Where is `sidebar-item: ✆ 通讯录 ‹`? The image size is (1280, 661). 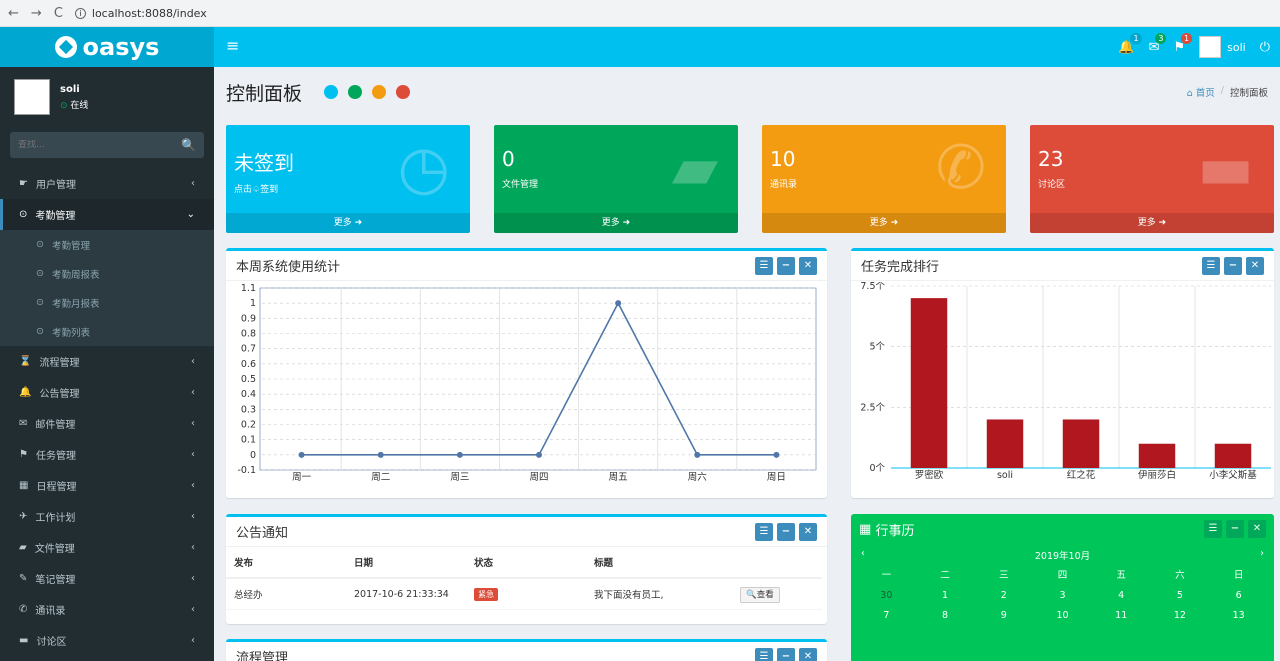
sidebar-item: ✆ 通讯录 ‹ is located at coordinates (107, 609).